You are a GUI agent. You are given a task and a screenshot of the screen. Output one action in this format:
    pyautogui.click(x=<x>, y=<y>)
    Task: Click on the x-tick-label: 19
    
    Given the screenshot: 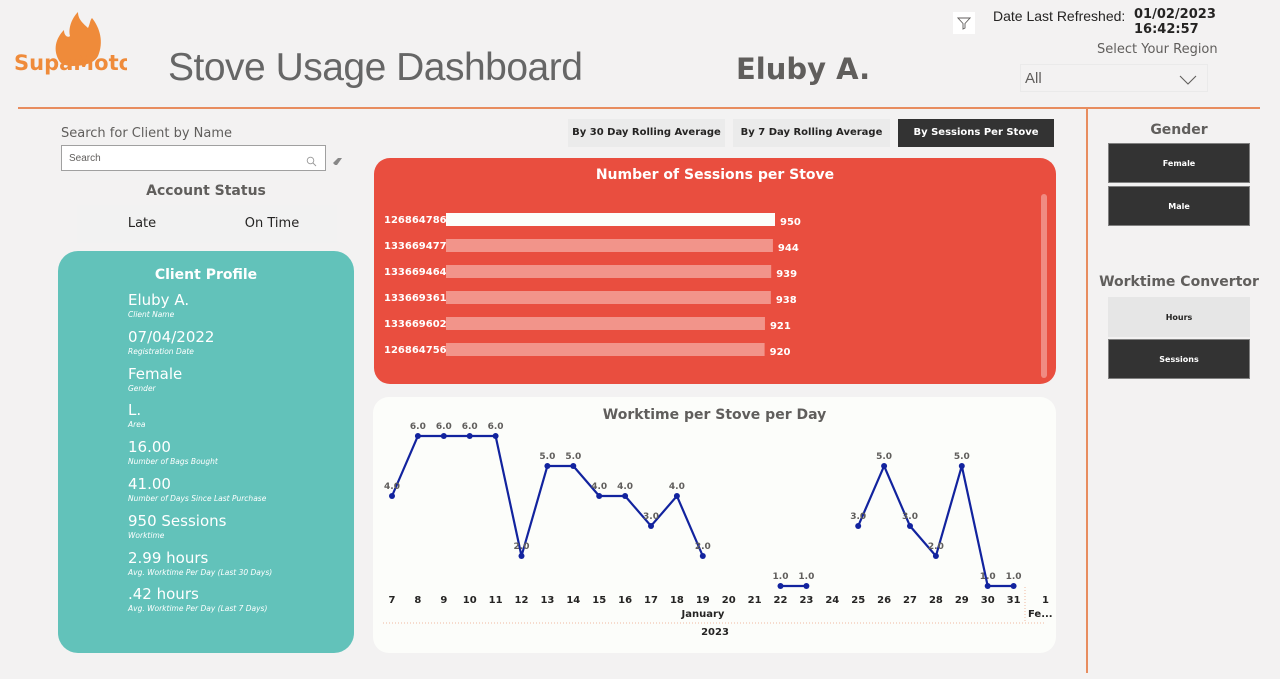 What is the action you would take?
    pyautogui.click(x=703, y=600)
    